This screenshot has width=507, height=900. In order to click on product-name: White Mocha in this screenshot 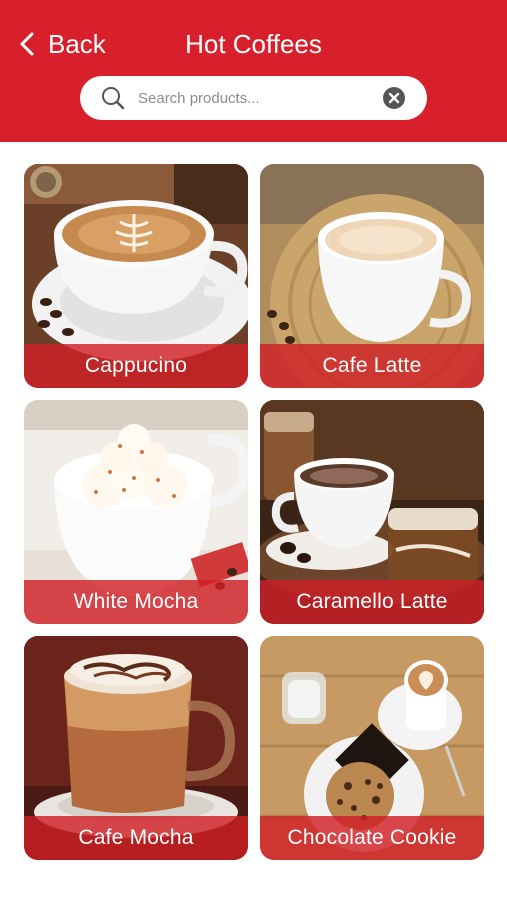, I will do `click(136, 601)`.